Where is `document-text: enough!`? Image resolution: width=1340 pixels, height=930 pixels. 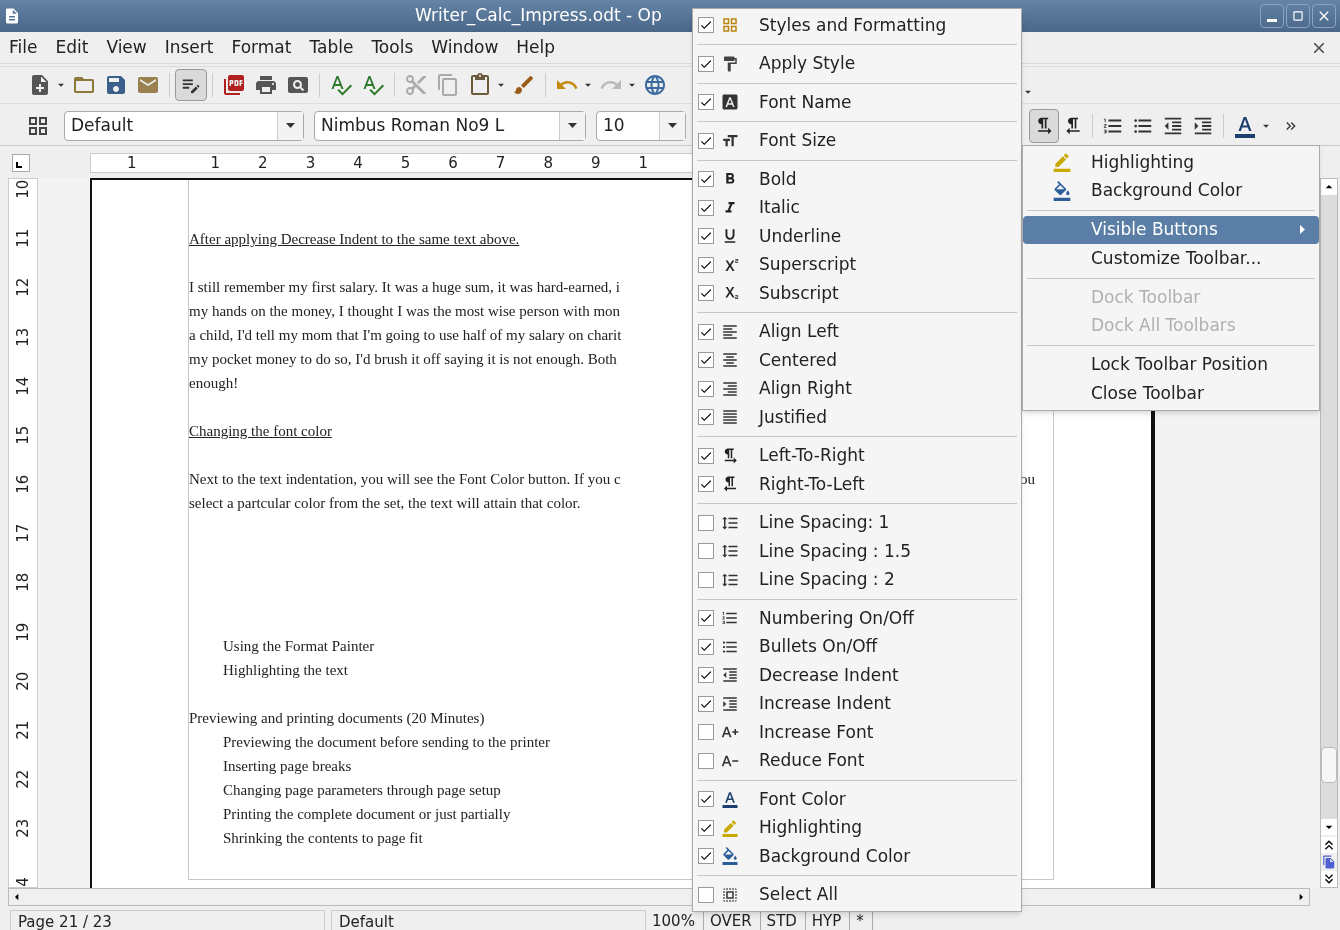 document-text: enough! is located at coordinates (214, 383).